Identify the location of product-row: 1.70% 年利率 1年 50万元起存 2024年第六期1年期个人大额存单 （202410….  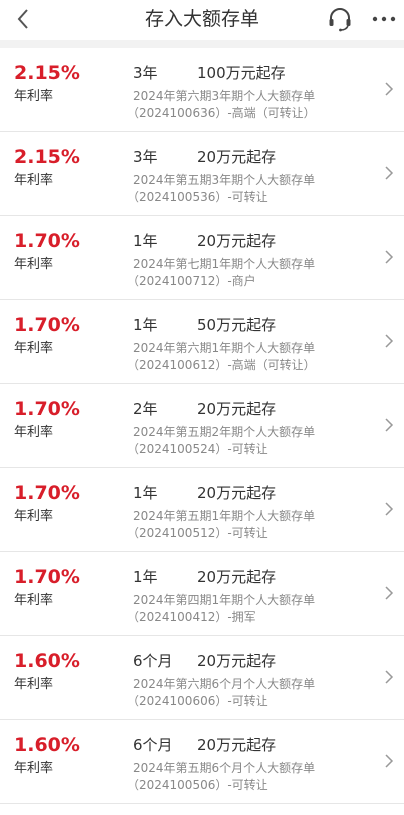
(202, 342).